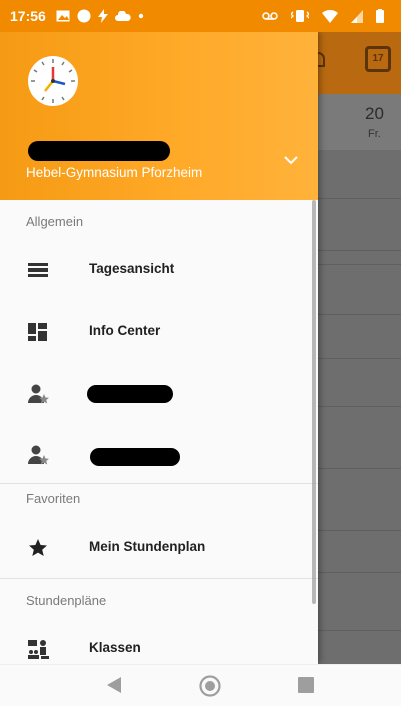  Describe the element at coordinates (359, 122) in the screenshot. I see `background-day-header` at that location.